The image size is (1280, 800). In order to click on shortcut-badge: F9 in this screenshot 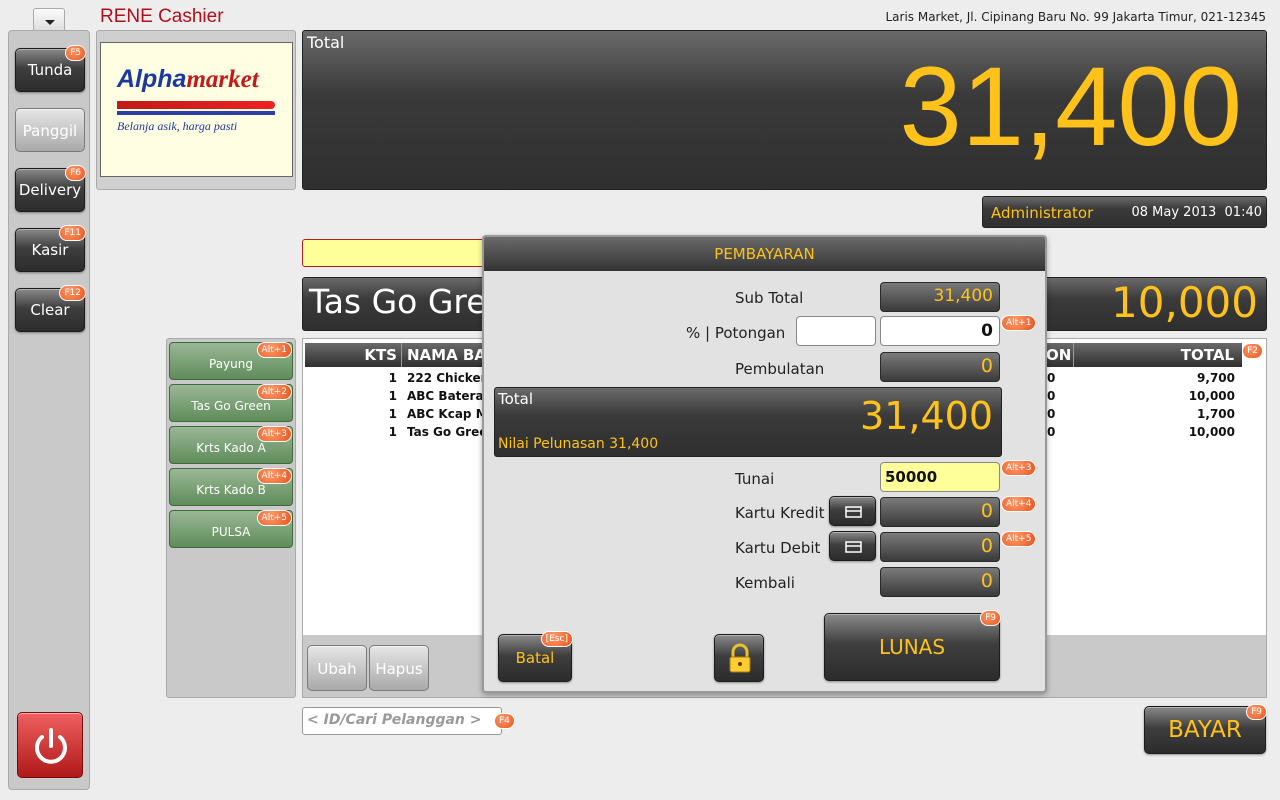, I will do `click(990, 618)`.